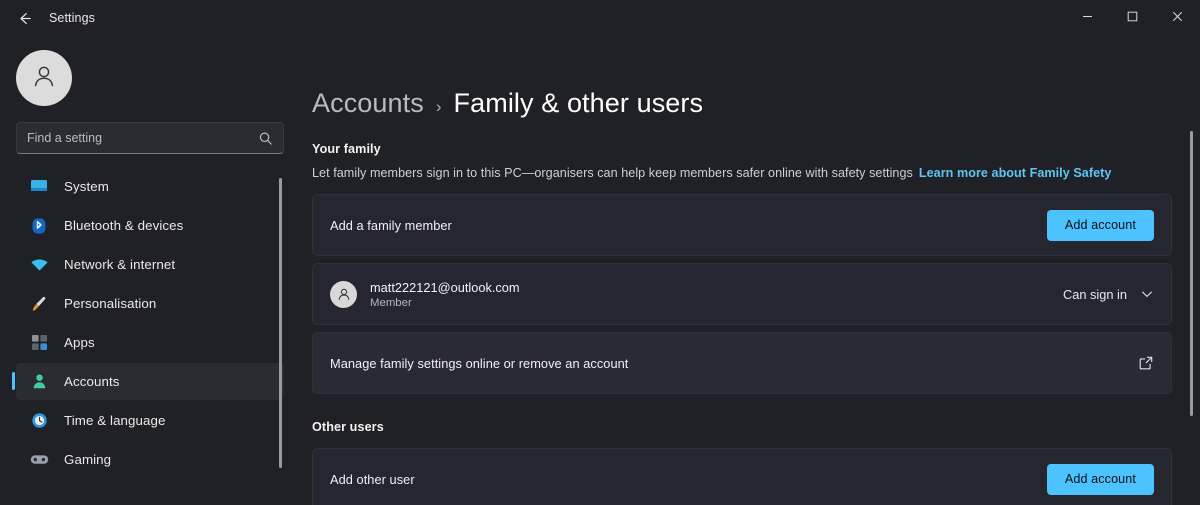 Image resolution: width=1200 pixels, height=505 pixels. I want to click on person-icon, so click(39, 382).